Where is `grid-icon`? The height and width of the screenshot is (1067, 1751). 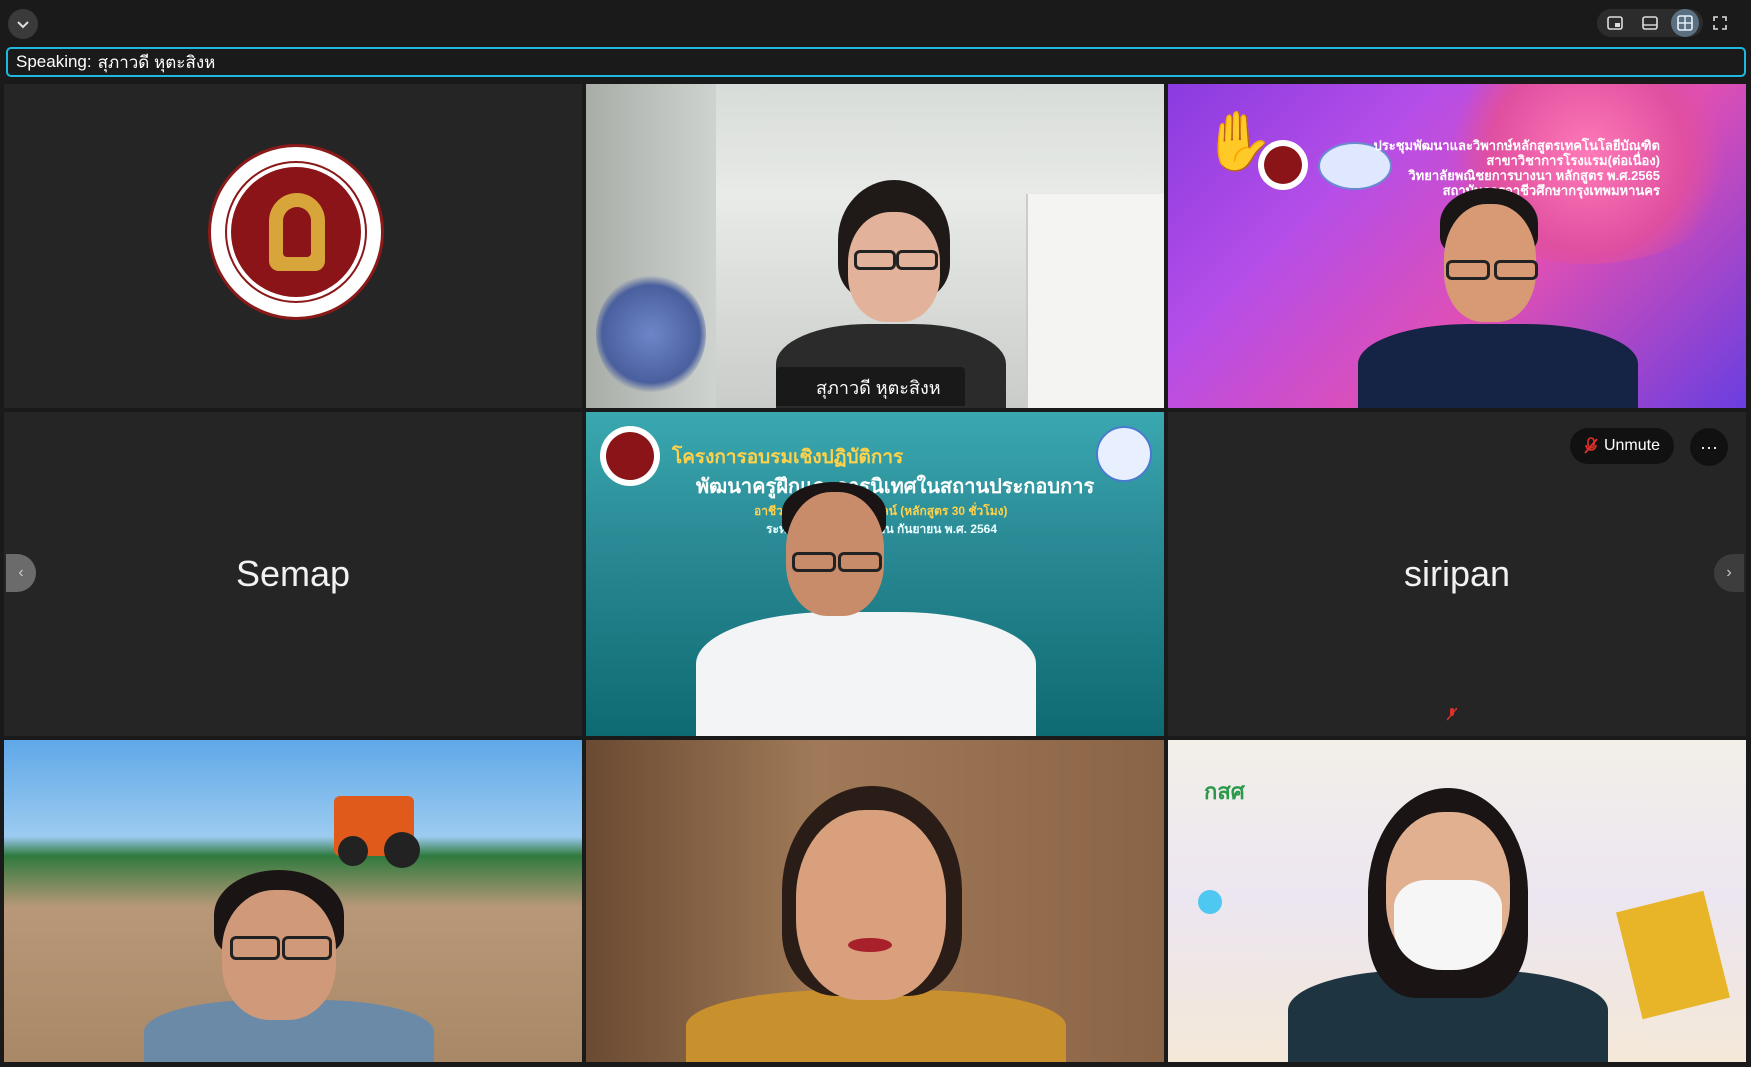 grid-icon is located at coordinates (1684, 23).